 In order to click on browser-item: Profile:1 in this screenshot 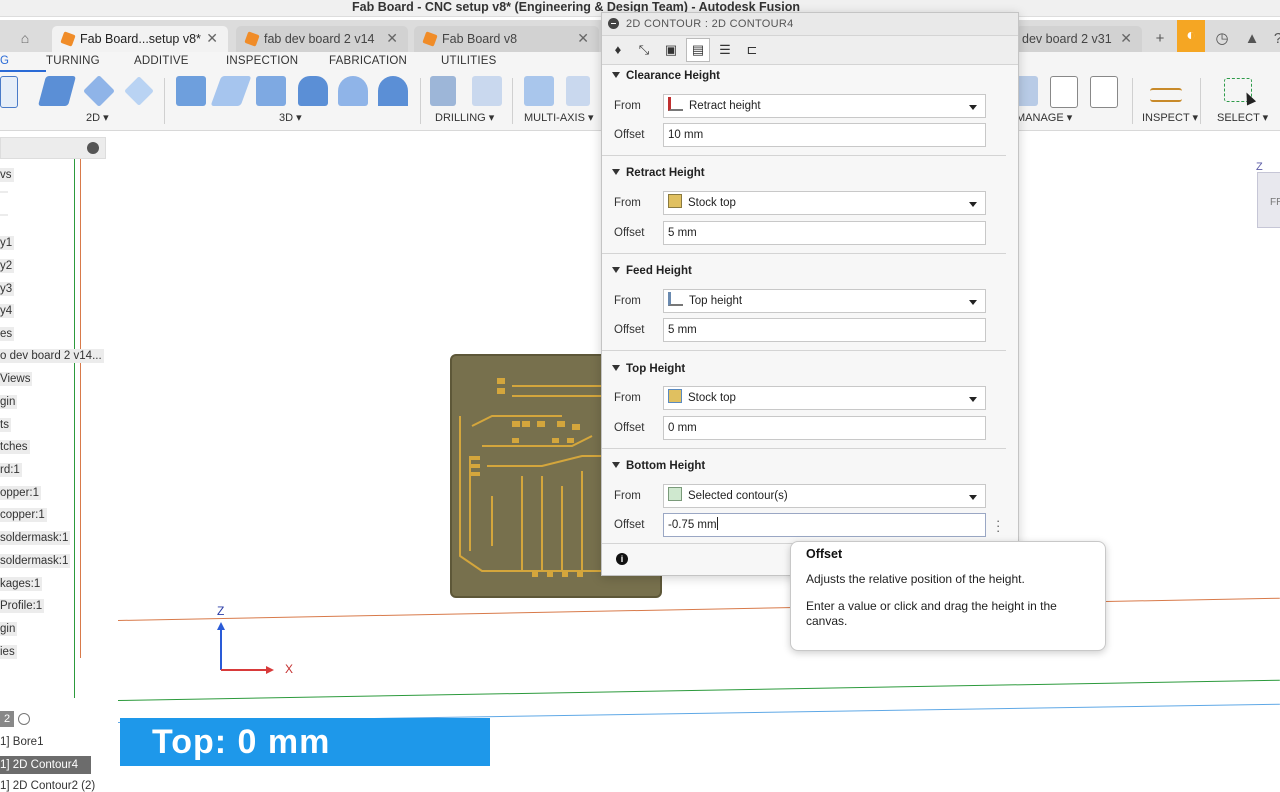, I will do `click(22, 606)`.